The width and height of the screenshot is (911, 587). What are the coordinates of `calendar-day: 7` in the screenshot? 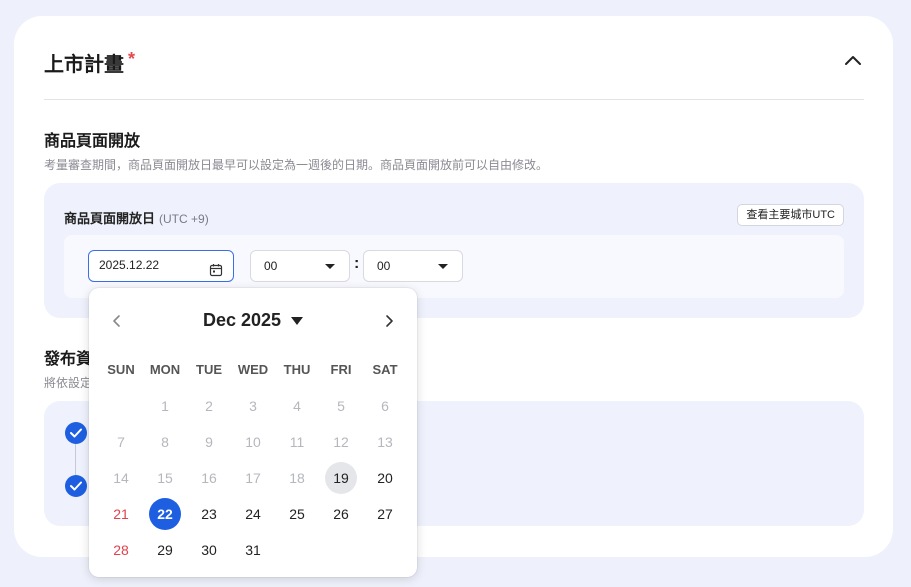 It's located at (121, 442).